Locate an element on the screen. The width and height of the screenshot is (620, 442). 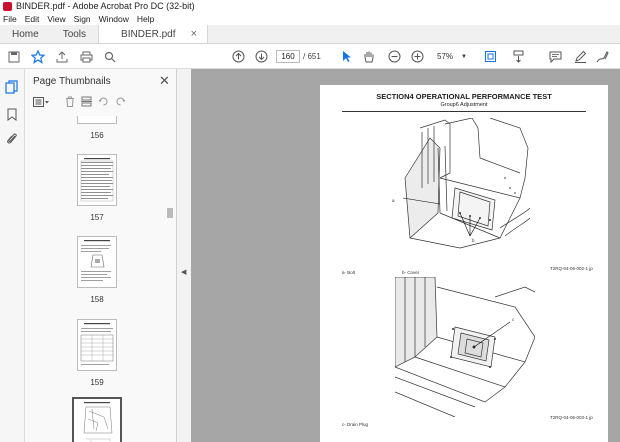
tab-bar: Home Tools BINDER.pdf × is located at coordinates (310, 34).